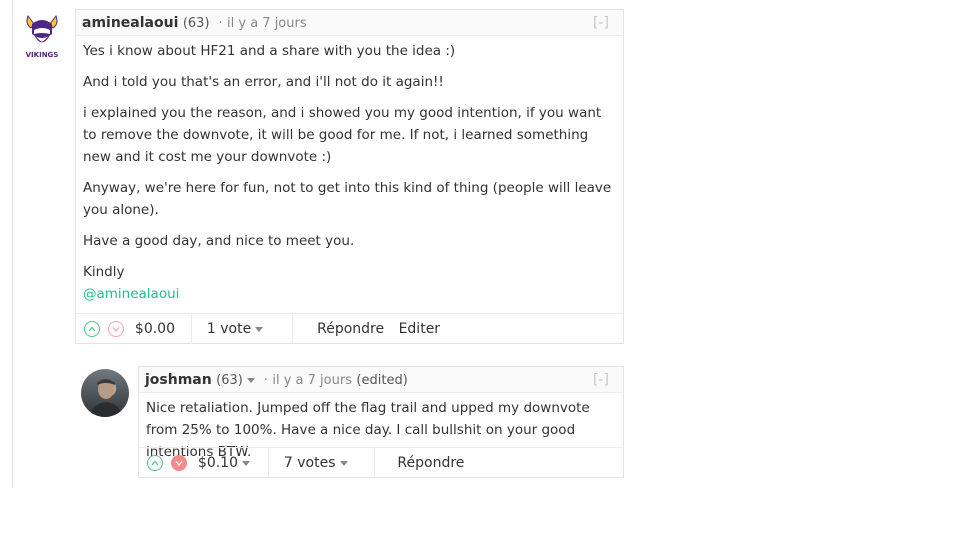 The image size is (960, 540). I want to click on comment-footer: $0.10 7 votes Répondre, so click(381, 462).